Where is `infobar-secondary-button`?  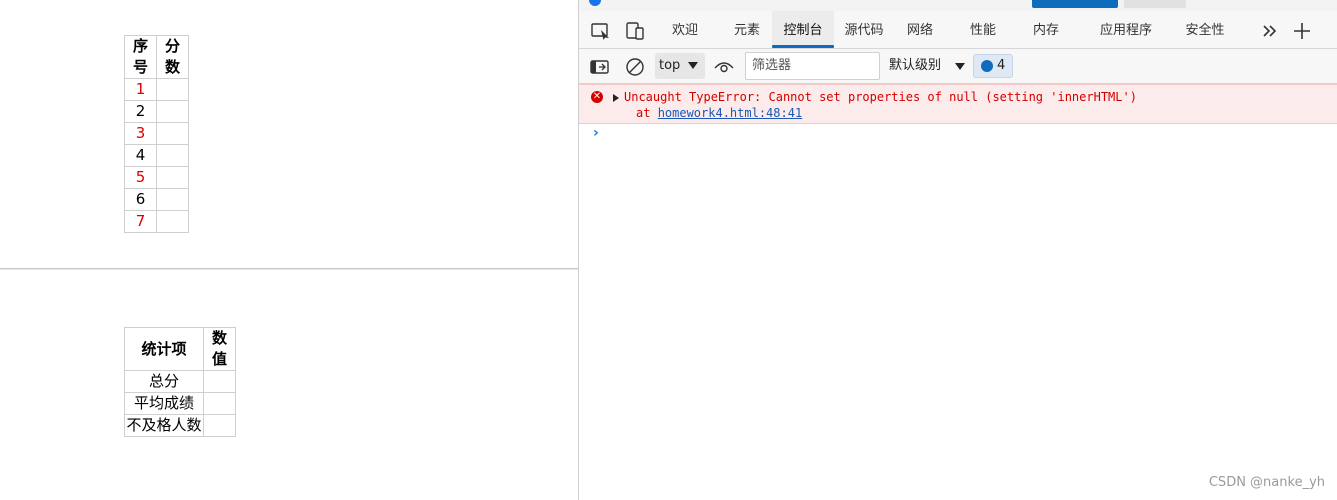 infobar-secondary-button is located at coordinates (1155, 4).